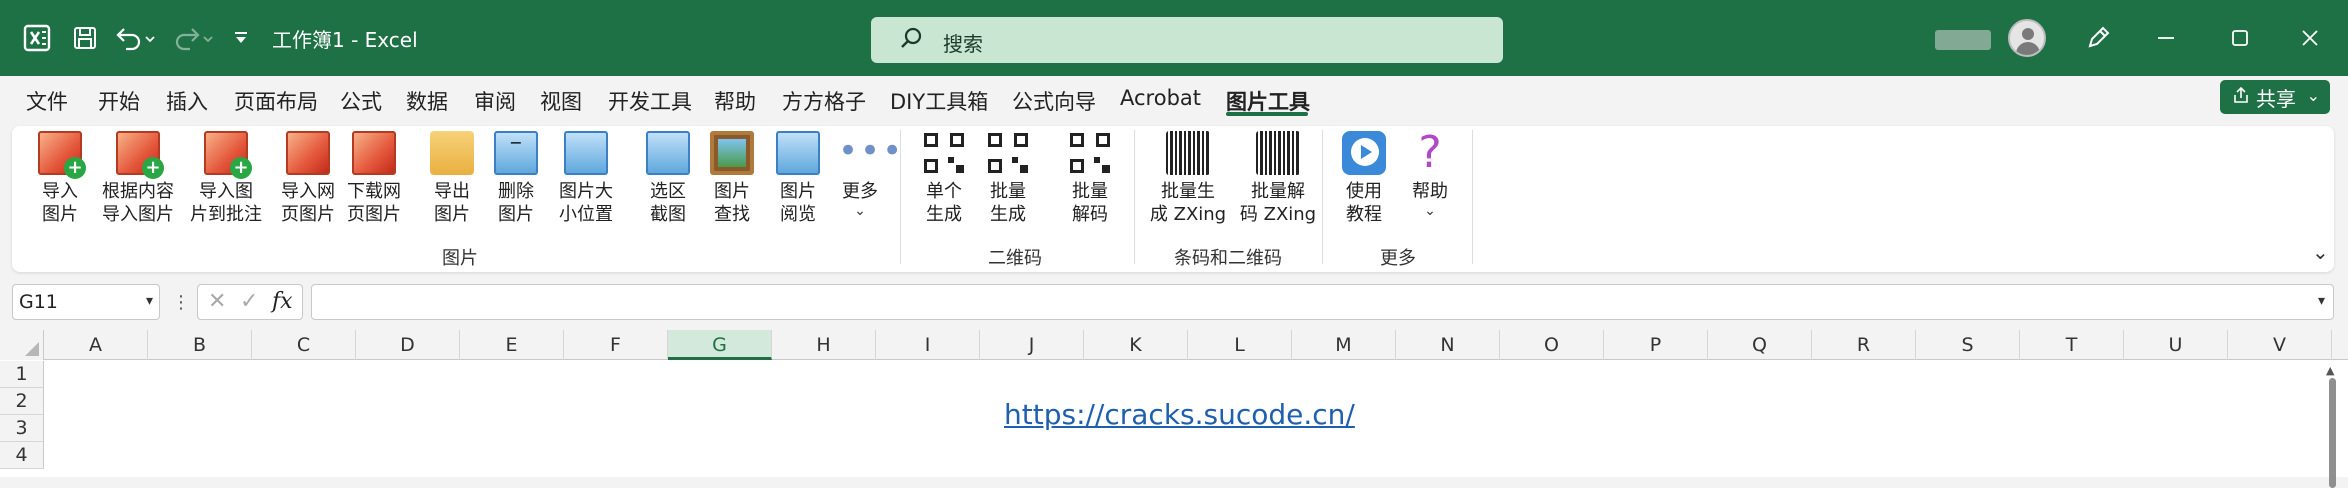  Describe the element at coordinates (452, 181) in the screenshot. I see `export-picture-button: 导出 图片` at that location.